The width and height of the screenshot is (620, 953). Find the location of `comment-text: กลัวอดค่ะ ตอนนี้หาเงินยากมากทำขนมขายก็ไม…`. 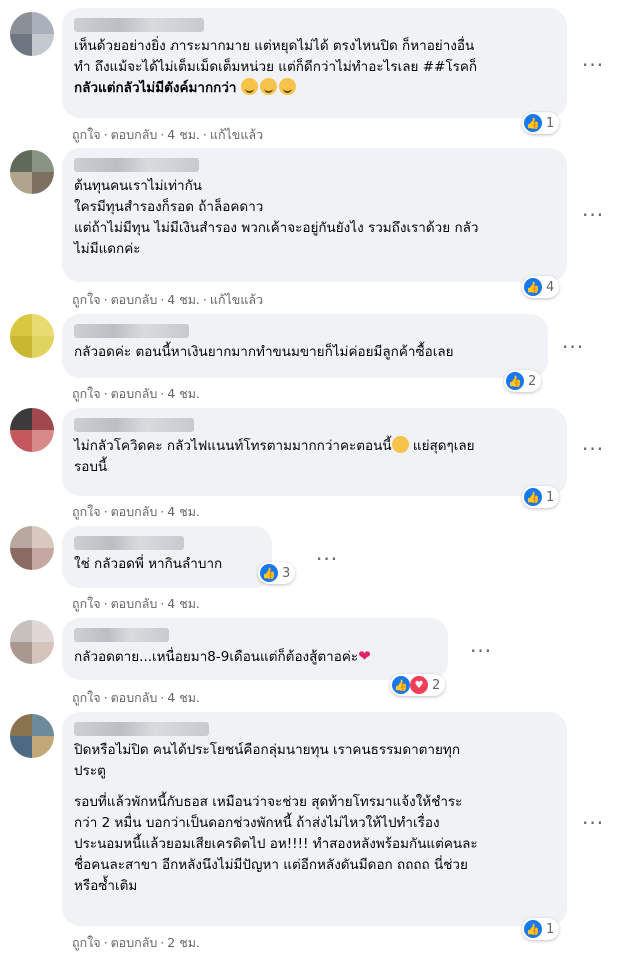

comment-text: กลัวอดค่ะ ตอนนี้หาเงินยากมากทำขนมขายก็ไม… is located at coordinates (264, 352).